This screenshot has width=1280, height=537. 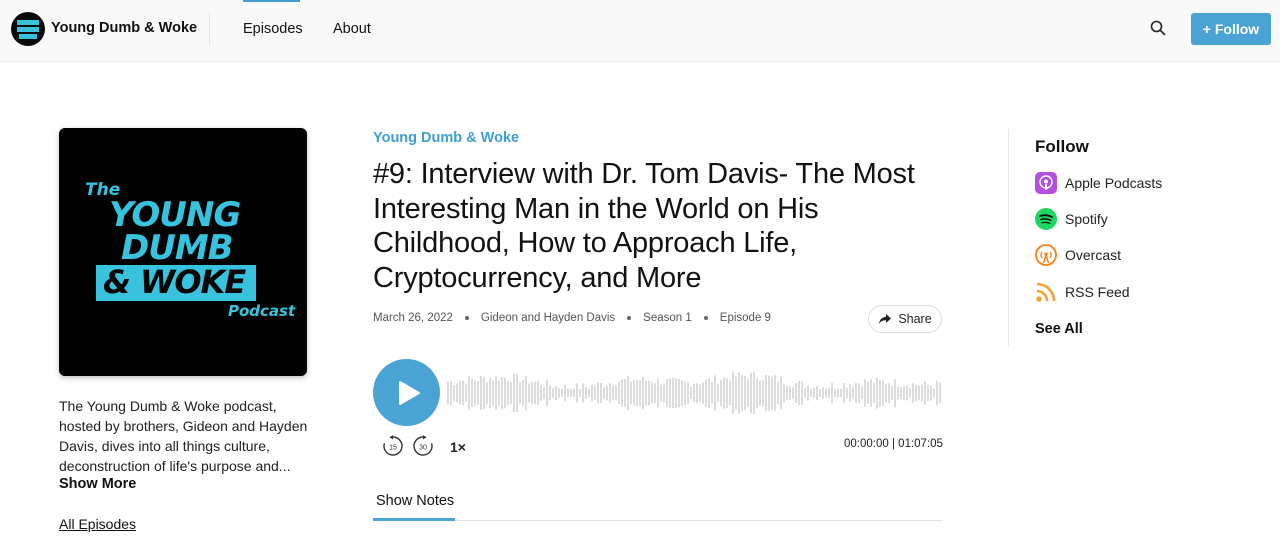 What do you see at coordinates (1231, 29) in the screenshot?
I see `follow-button: + Follow` at bounding box center [1231, 29].